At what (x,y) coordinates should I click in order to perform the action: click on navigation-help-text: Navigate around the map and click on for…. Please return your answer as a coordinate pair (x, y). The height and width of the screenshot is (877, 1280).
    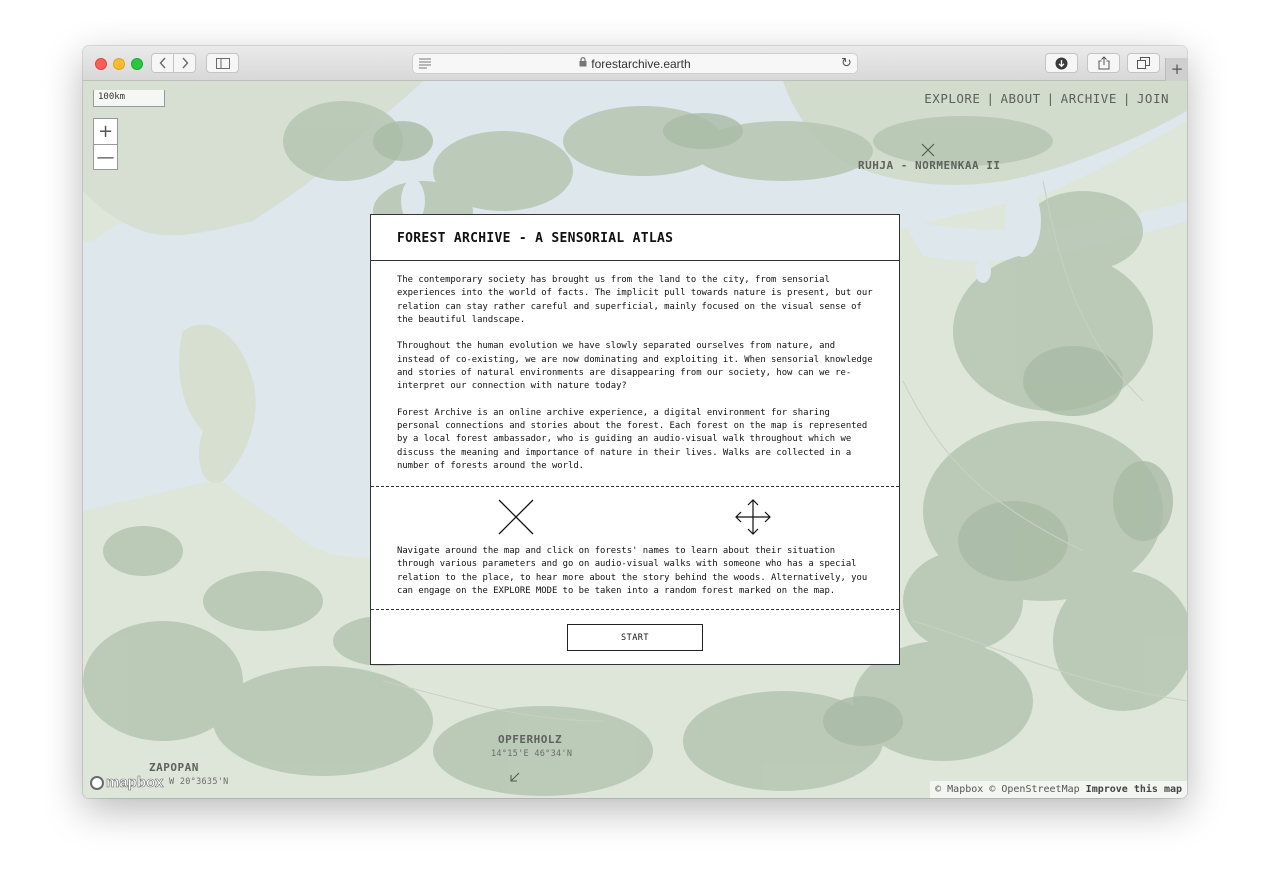
    Looking at the image, I should click on (635, 577).